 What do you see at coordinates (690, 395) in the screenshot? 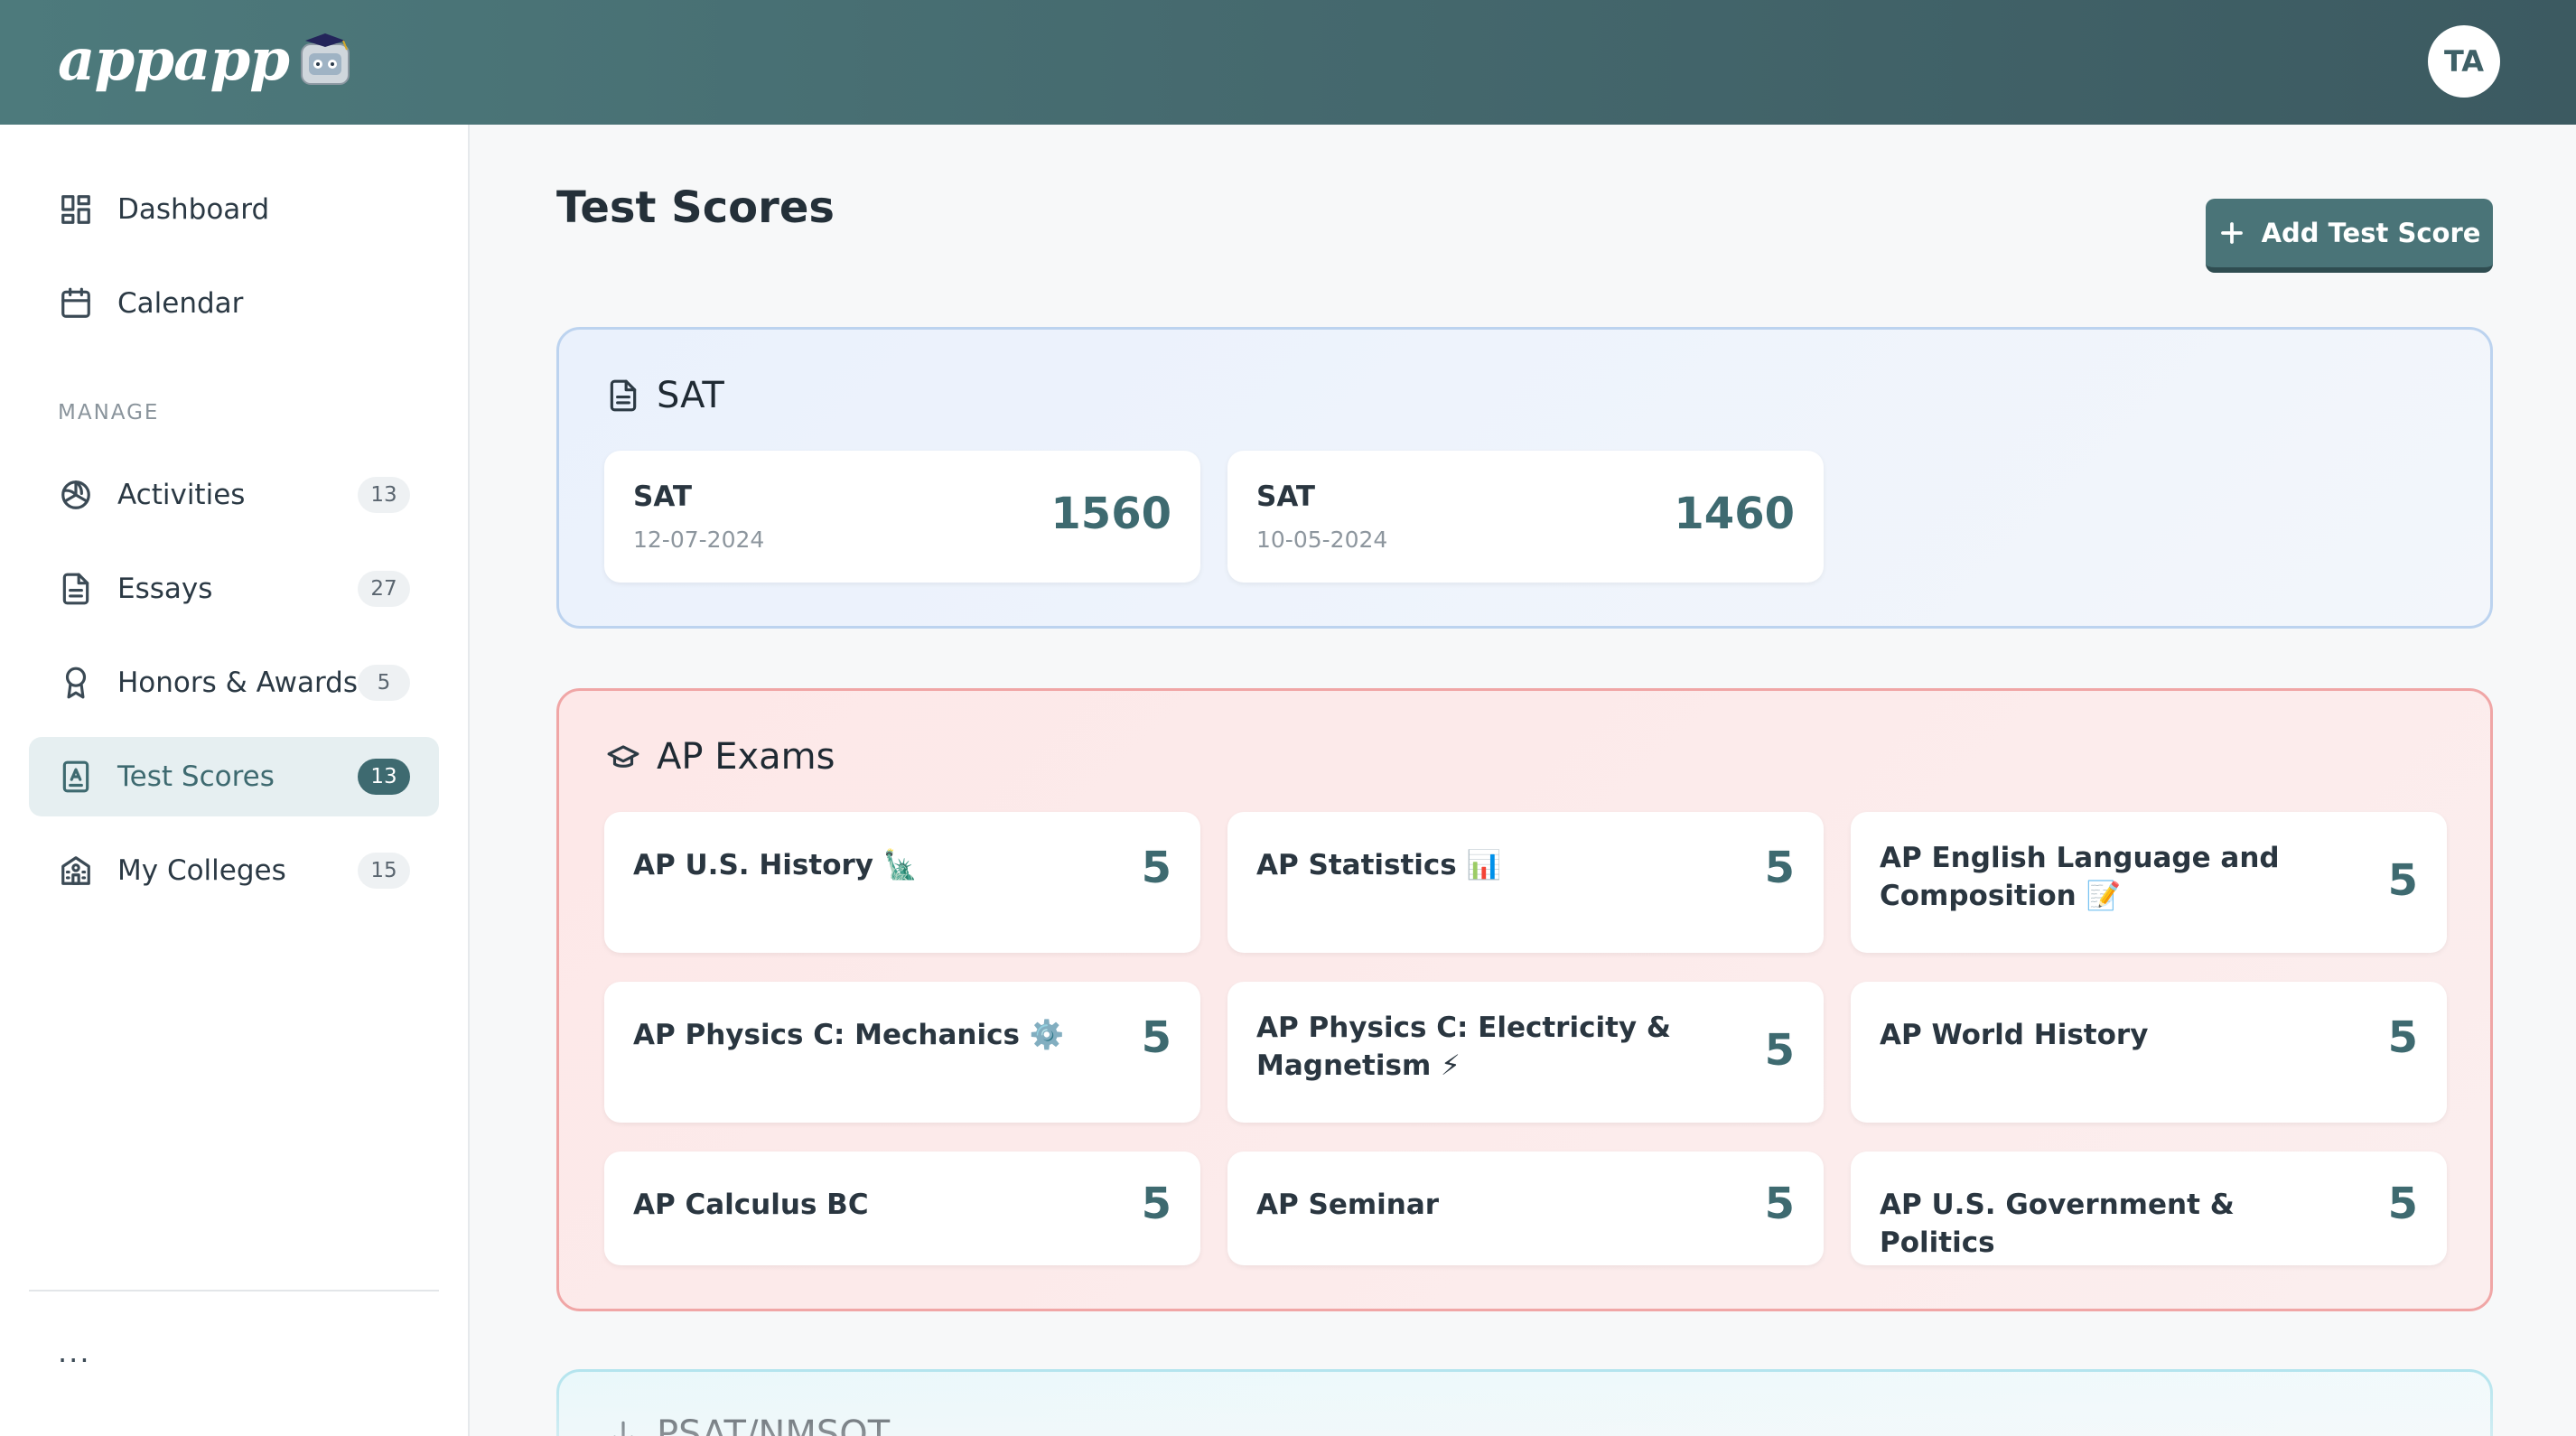
I see `sat-section-title: SAT` at bounding box center [690, 395].